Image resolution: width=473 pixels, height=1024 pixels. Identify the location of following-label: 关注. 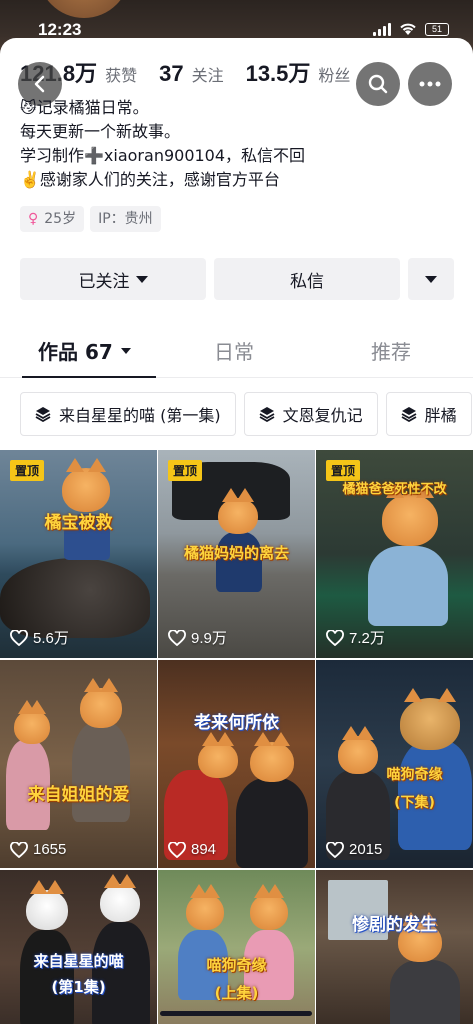
(208, 74).